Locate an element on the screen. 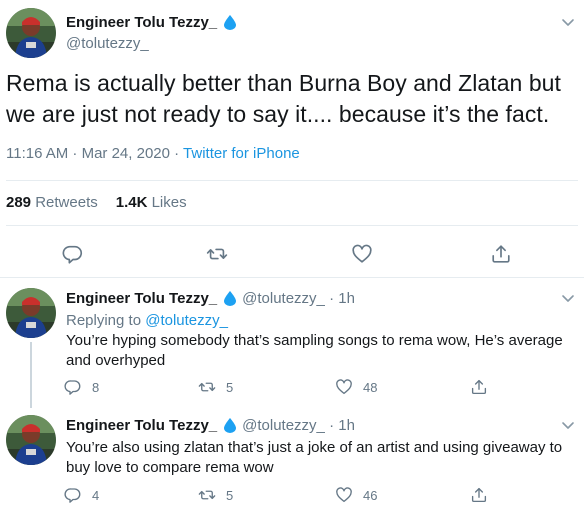 The width and height of the screenshot is (584, 518). reply-button: 8 is located at coordinates (81, 387).